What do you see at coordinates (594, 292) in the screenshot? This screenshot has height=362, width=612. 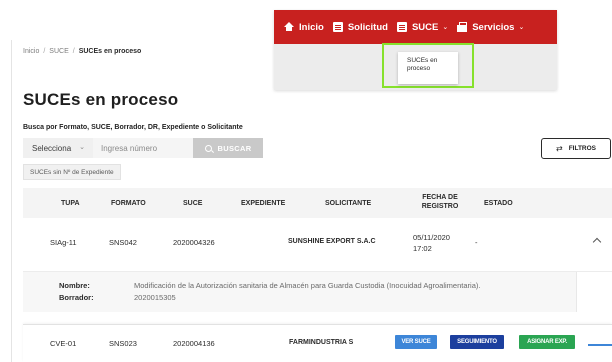 I see `detail-side-cell` at bounding box center [594, 292].